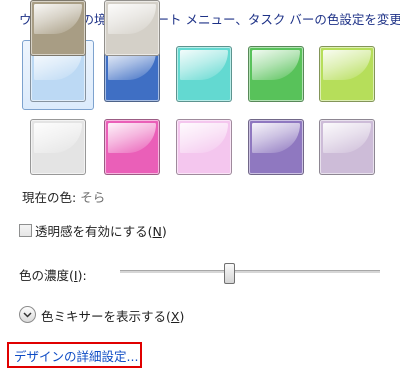  Describe the element at coordinates (93, 197) in the screenshot. I see `current-color-value: そら` at that location.